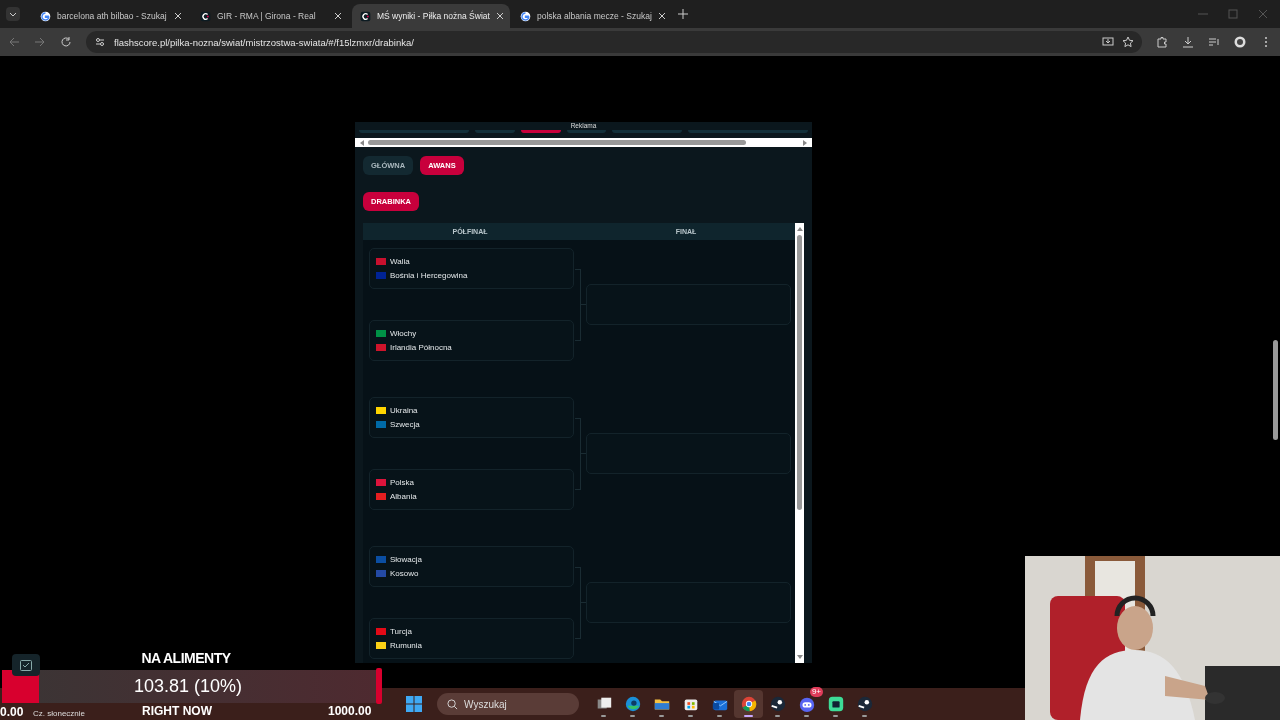 The image size is (1280, 720). Describe the element at coordinates (111, 16) in the screenshot. I see `browser-tab: barcelona ath bilbao - Szukaj` at that location.